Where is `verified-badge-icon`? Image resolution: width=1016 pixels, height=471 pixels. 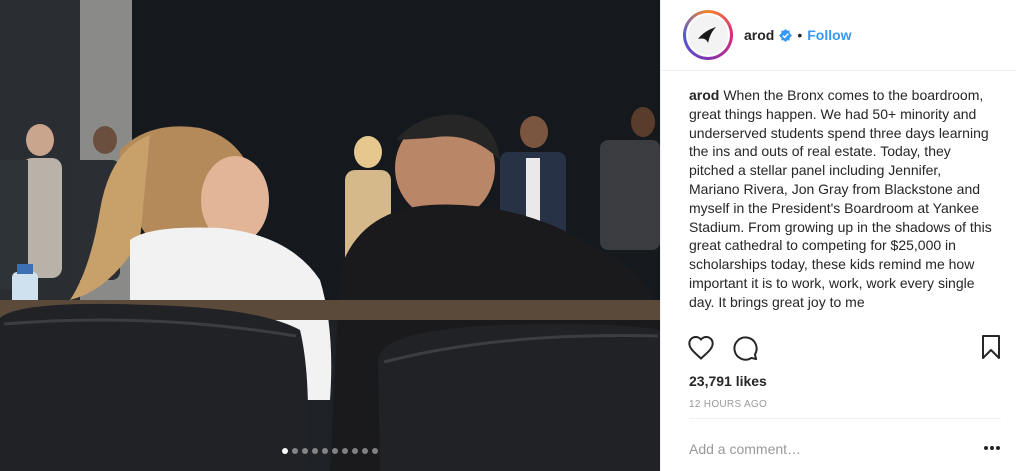
verified-badge-icon is located at coordinates (786, 35).